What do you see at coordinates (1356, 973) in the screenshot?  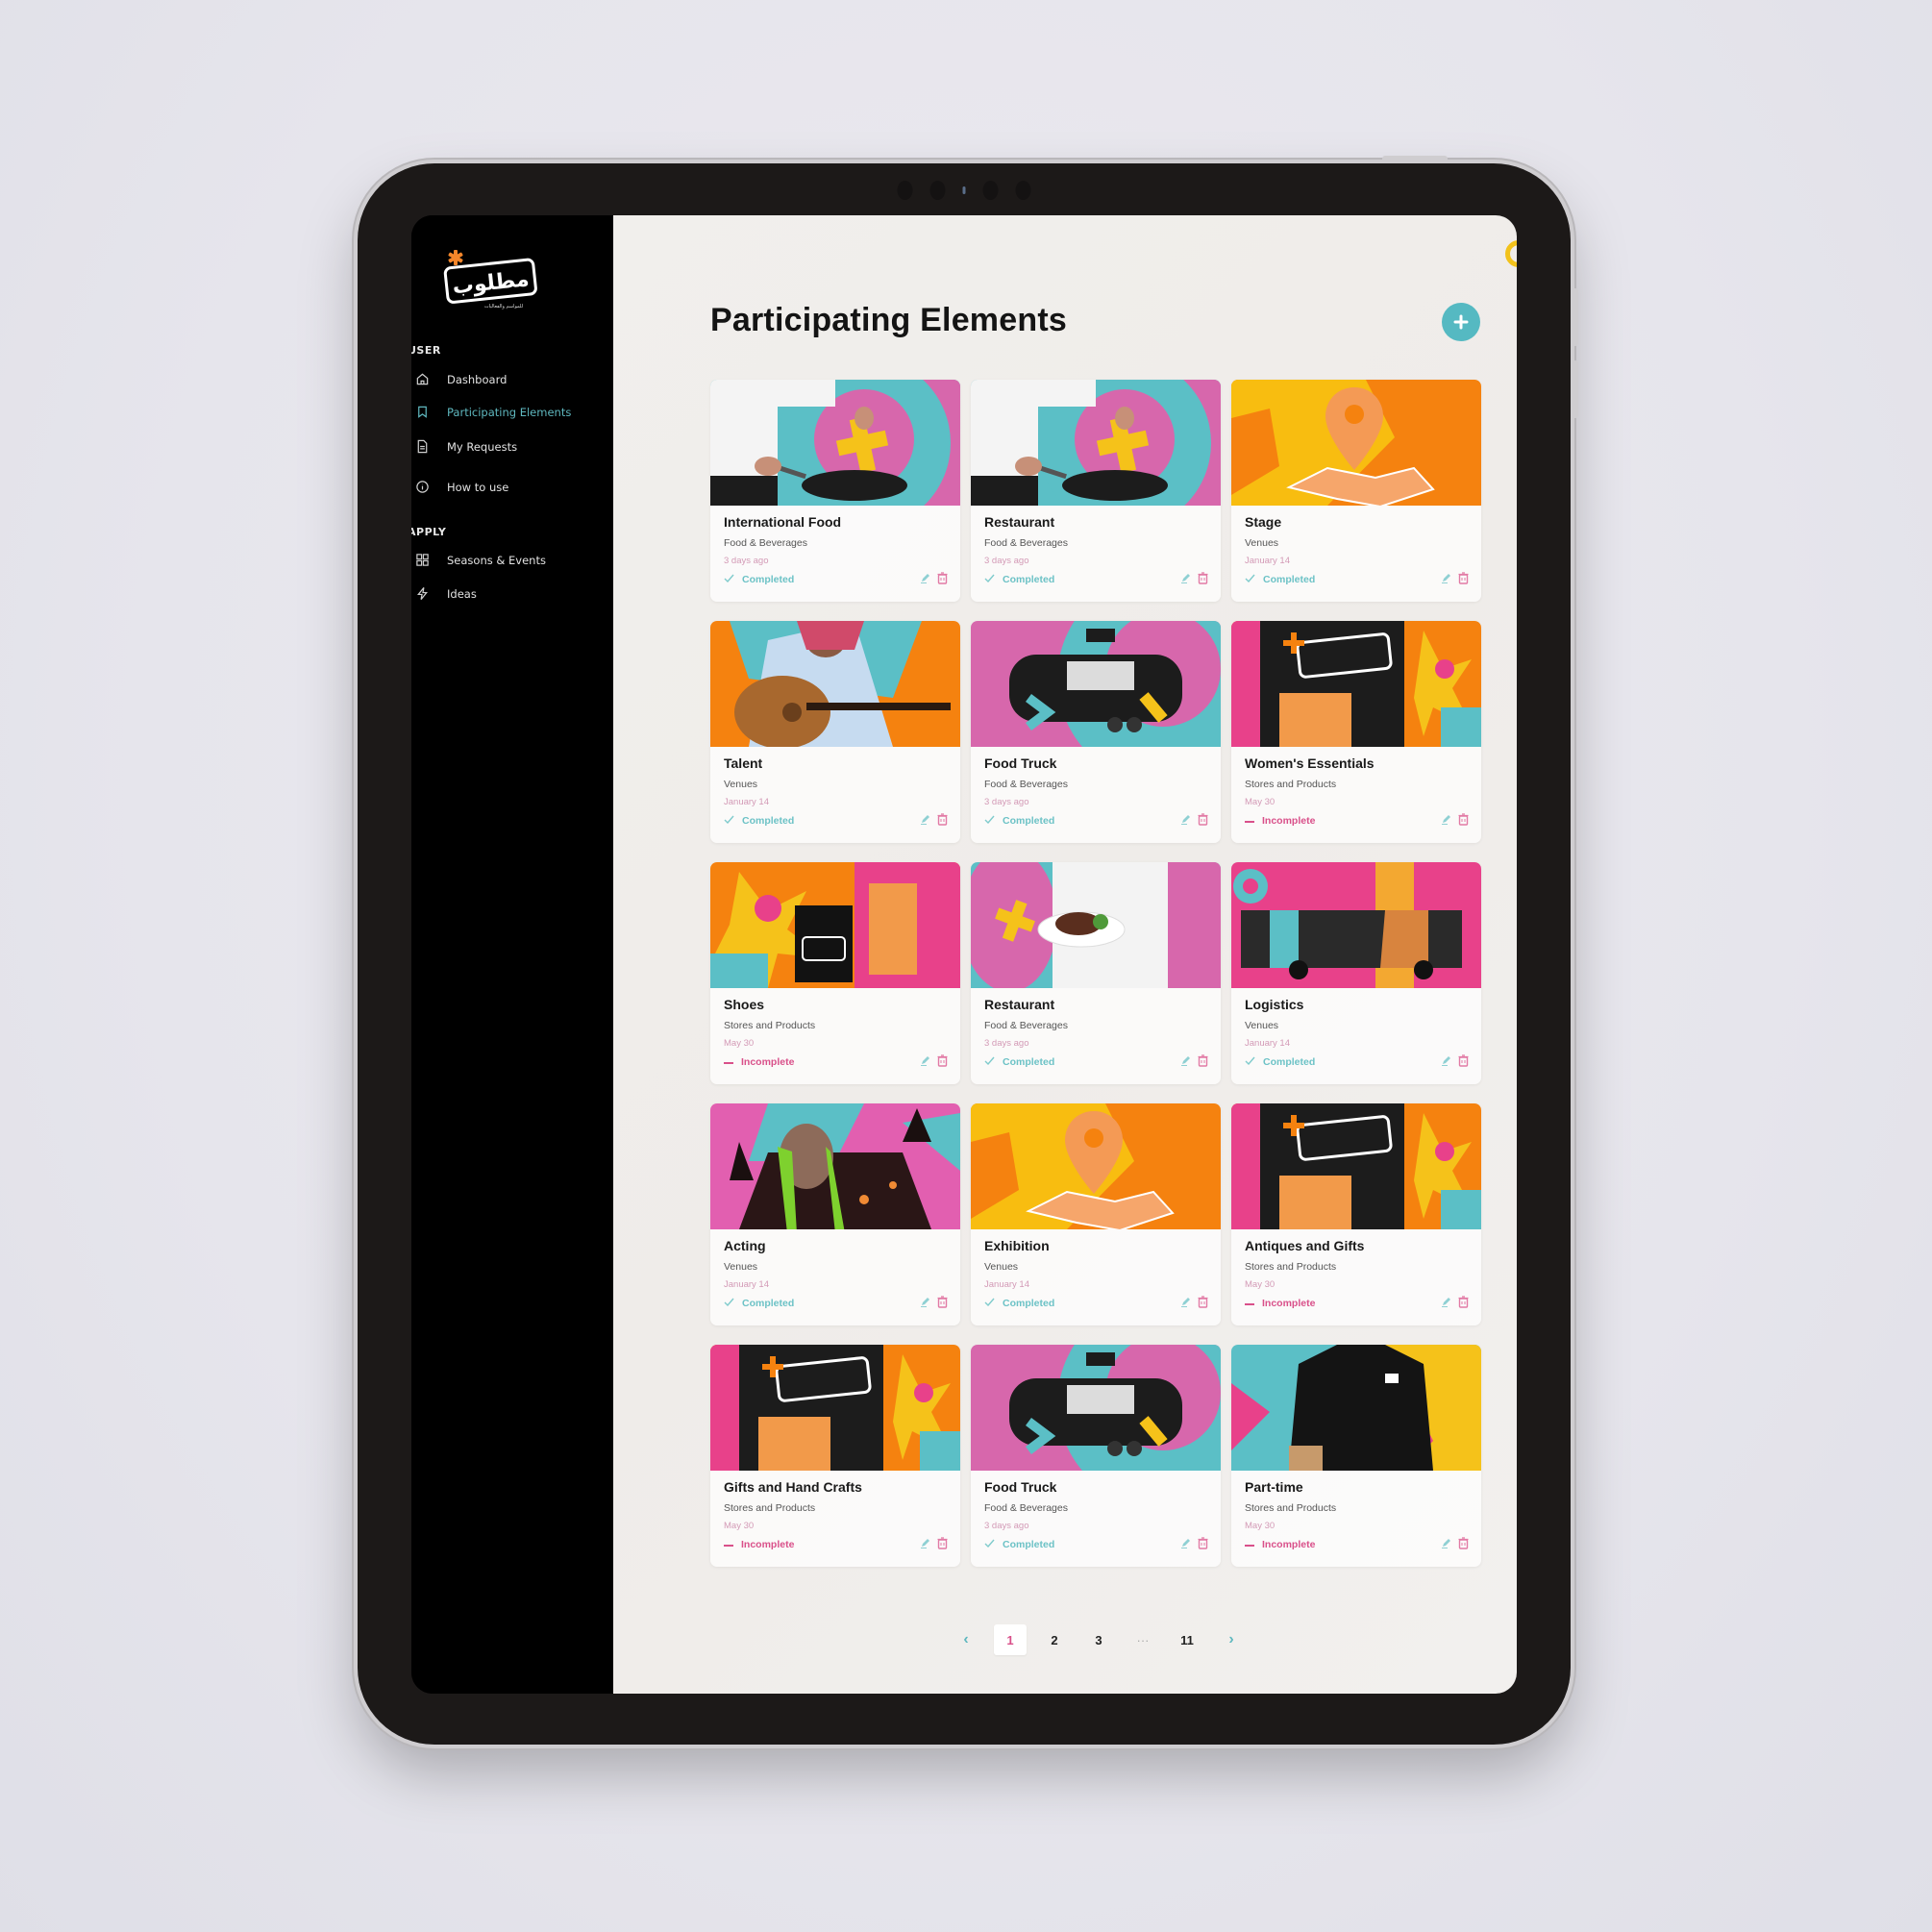 I see `element-card: Logistics Venues January 14 Completed` at bounding box center [1356, 973].